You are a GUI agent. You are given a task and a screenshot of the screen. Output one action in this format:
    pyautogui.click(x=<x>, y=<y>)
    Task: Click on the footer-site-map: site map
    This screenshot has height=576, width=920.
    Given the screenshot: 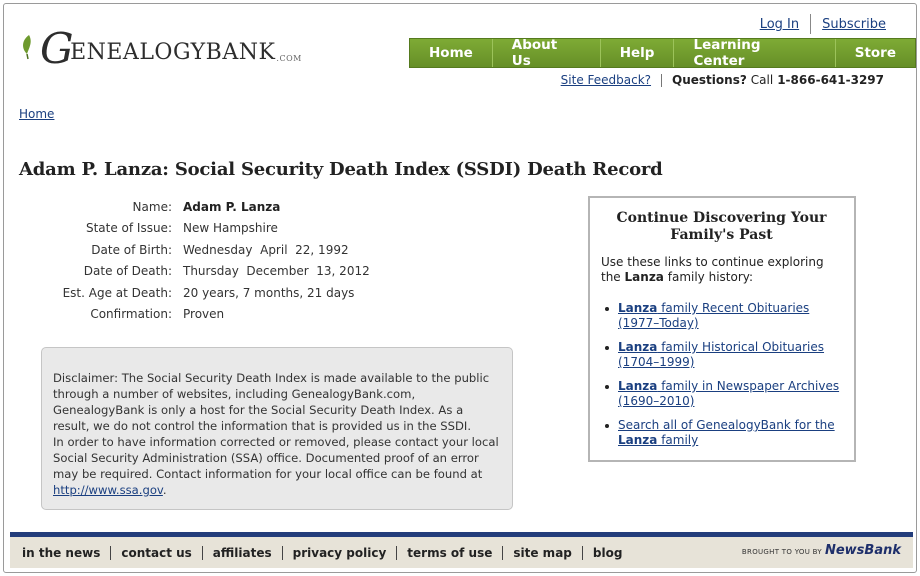 What is the action you would take?
    pyautogui.click(x=542, y=553)
    